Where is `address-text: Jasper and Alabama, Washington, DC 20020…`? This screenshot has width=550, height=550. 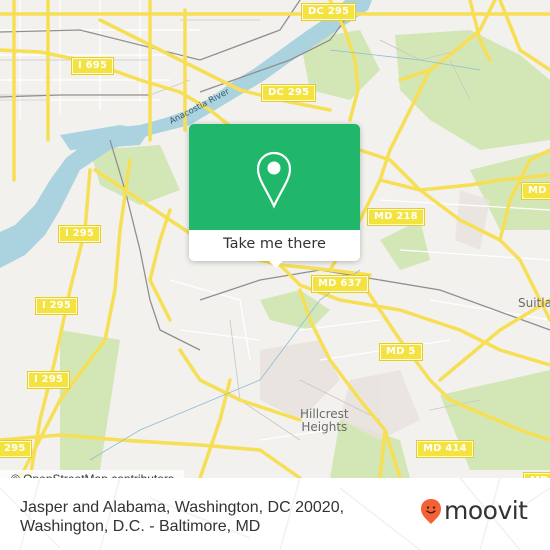
address-text: Jasper and Alabama, Washington, DC 20020… is located at coordinates (210, 517).